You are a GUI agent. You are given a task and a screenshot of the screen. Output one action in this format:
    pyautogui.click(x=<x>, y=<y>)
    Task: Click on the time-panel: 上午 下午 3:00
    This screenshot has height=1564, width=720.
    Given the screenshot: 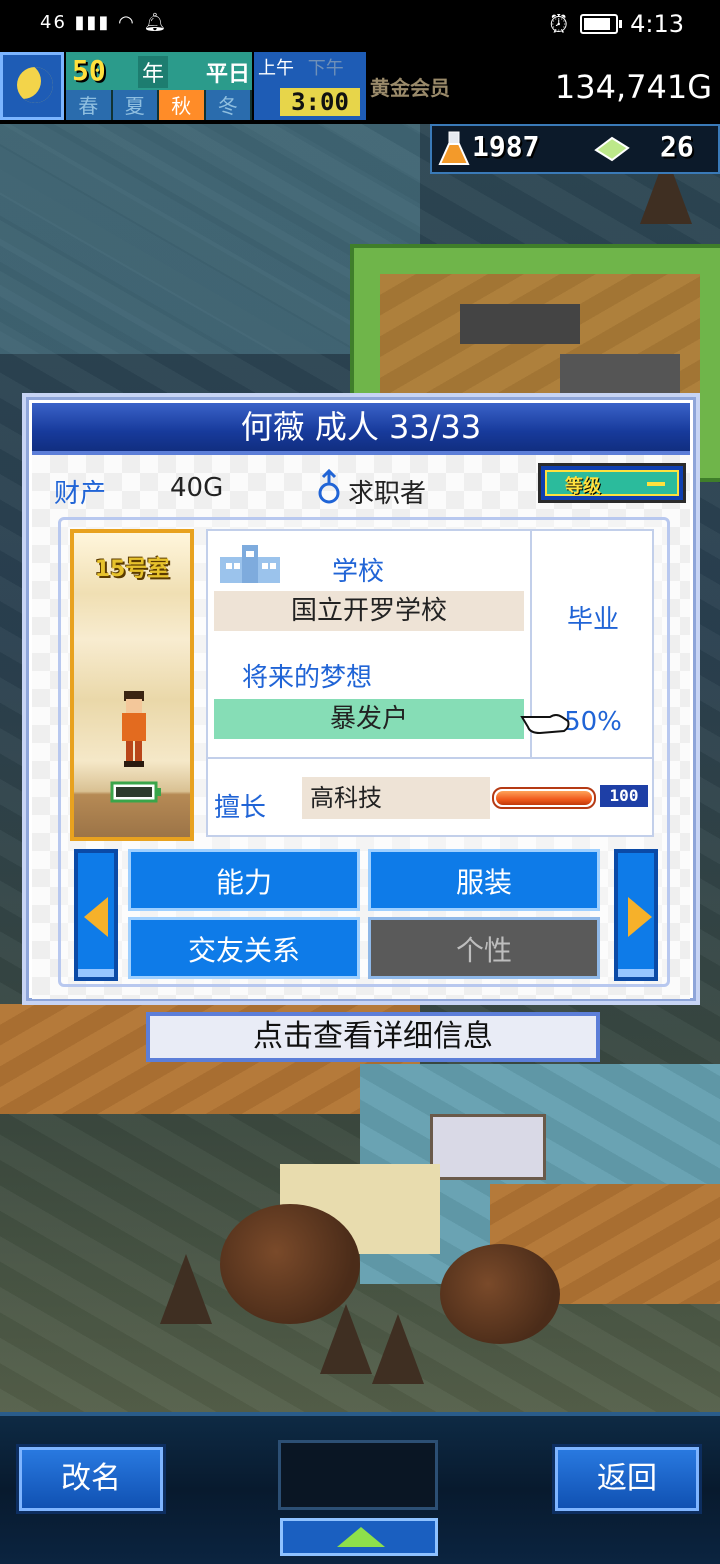 What is the action you would take?
    pyautogui.click(x=310, y=86)
    